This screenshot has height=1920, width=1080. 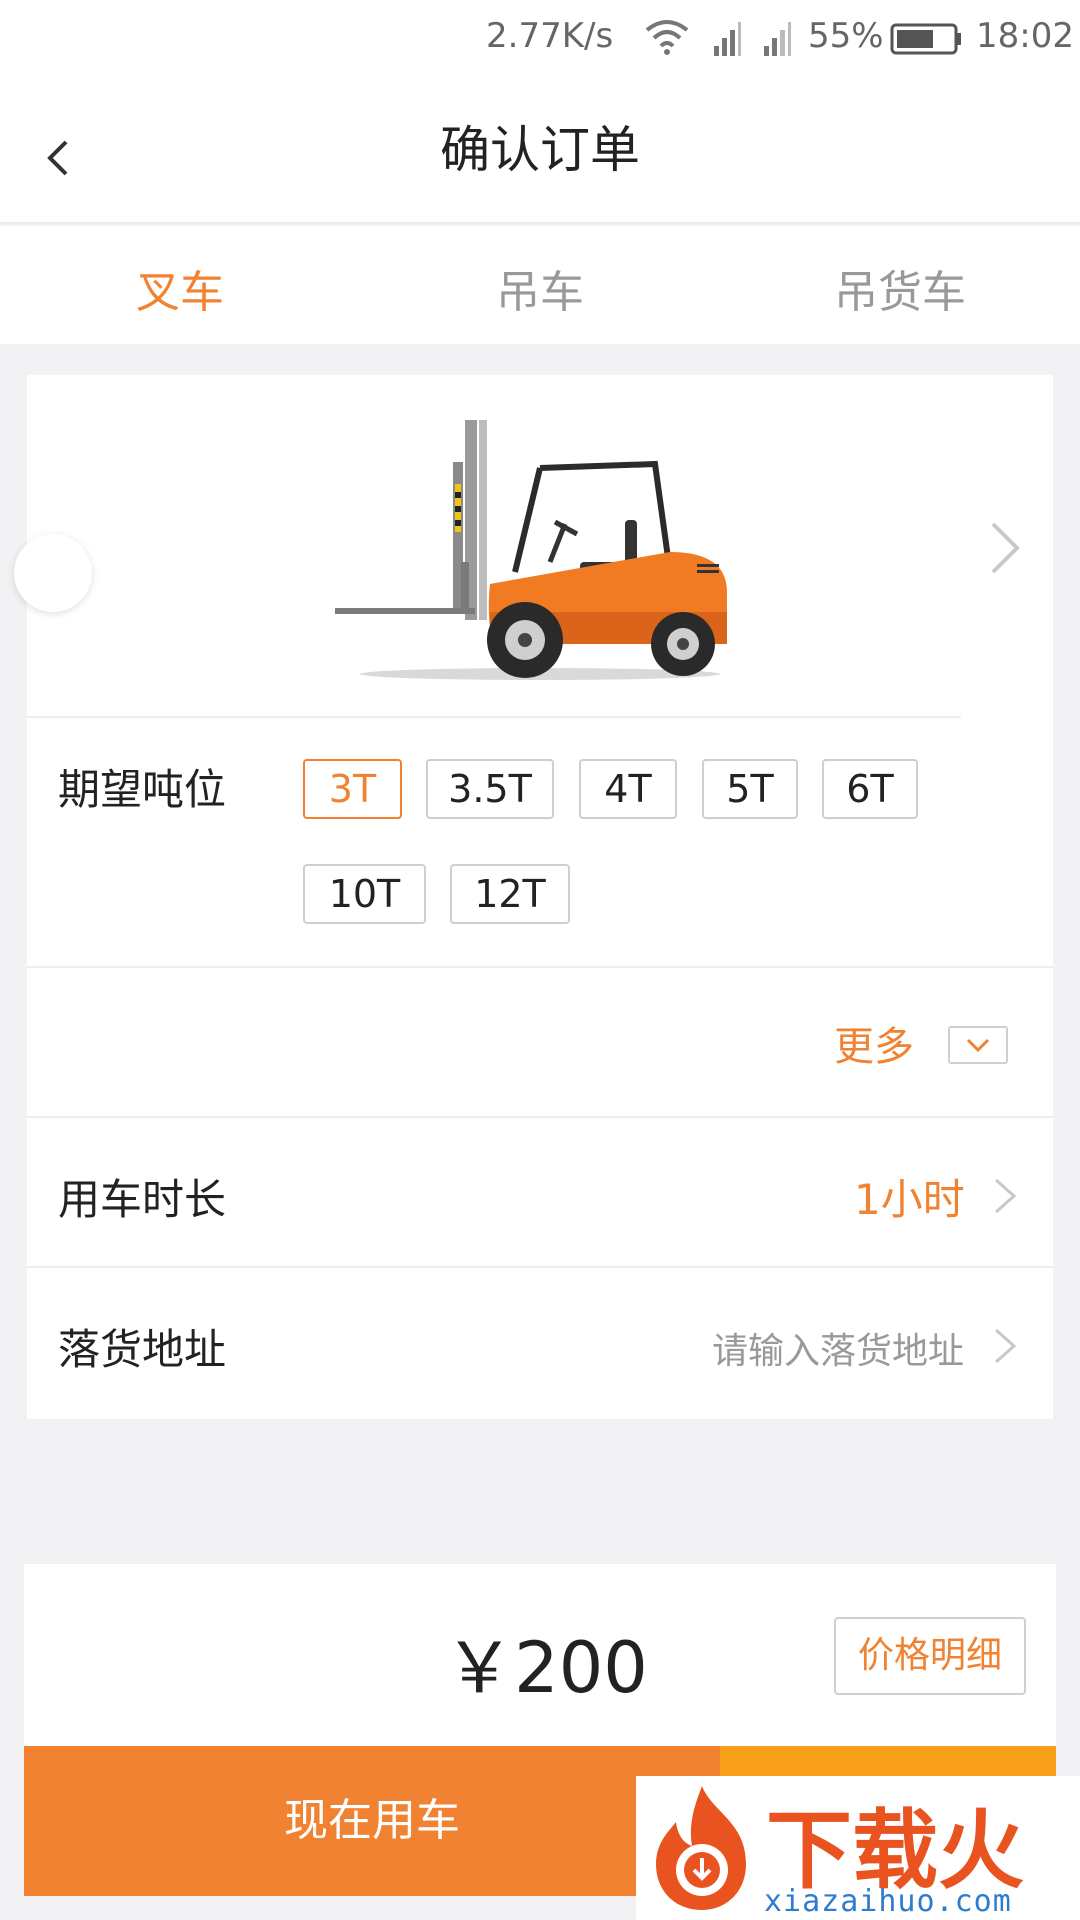 I want to click on address-input: 请输入落货地址, so click(x=838, y=1348).